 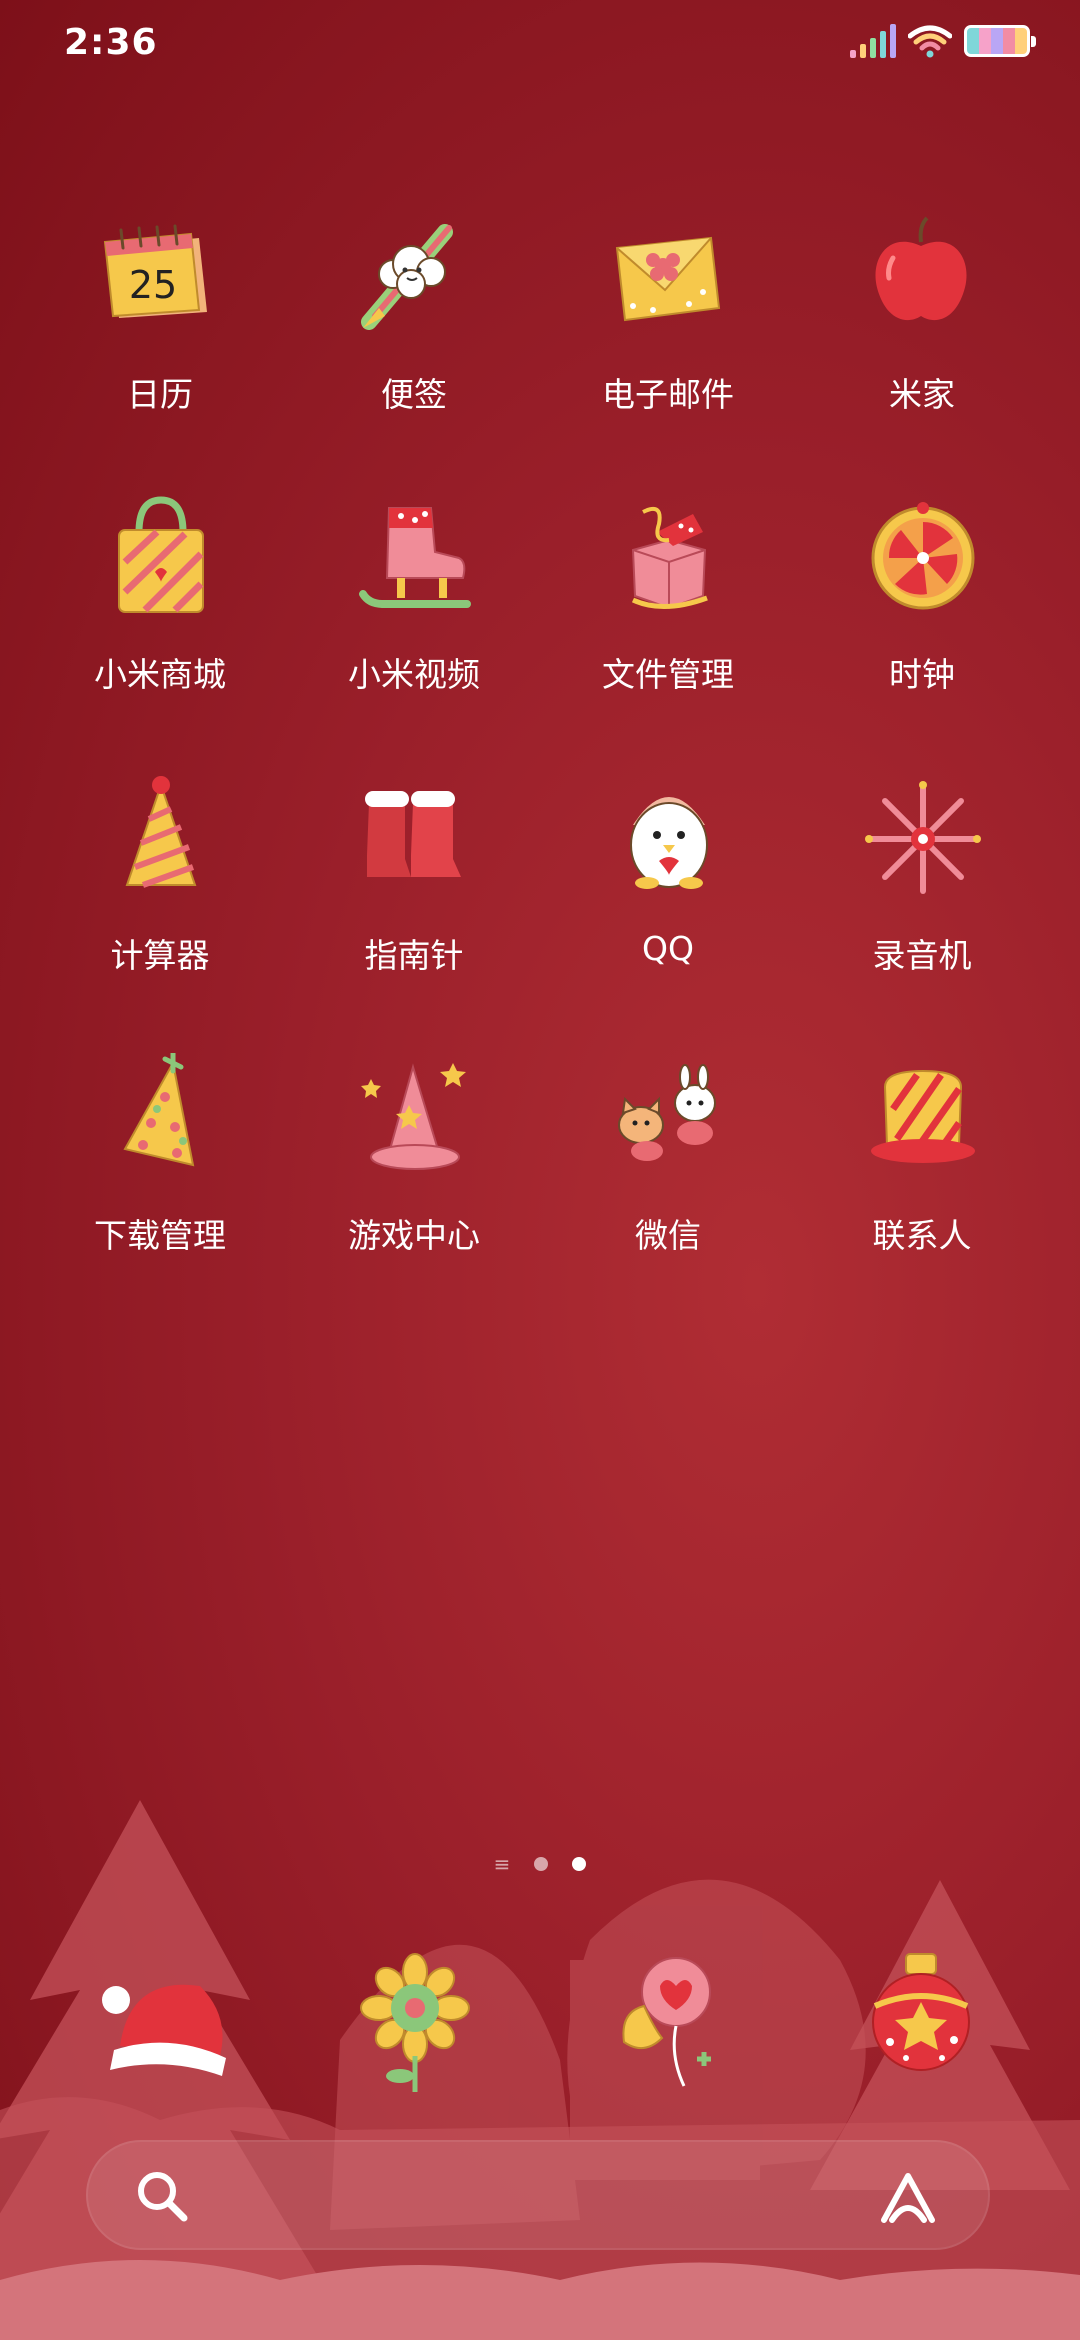 What do you see at coordinates (668, 394) in the screenshot?
I see `app-label: 电子邮件` at bounding box center [668, 394].